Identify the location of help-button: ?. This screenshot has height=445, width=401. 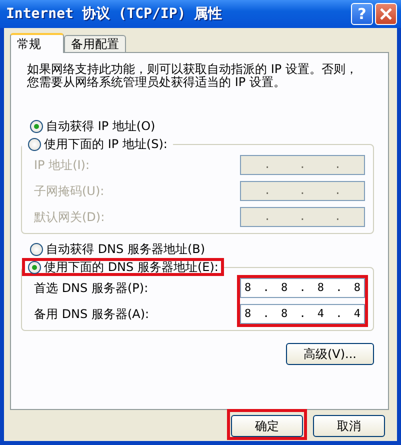
(362, 14).